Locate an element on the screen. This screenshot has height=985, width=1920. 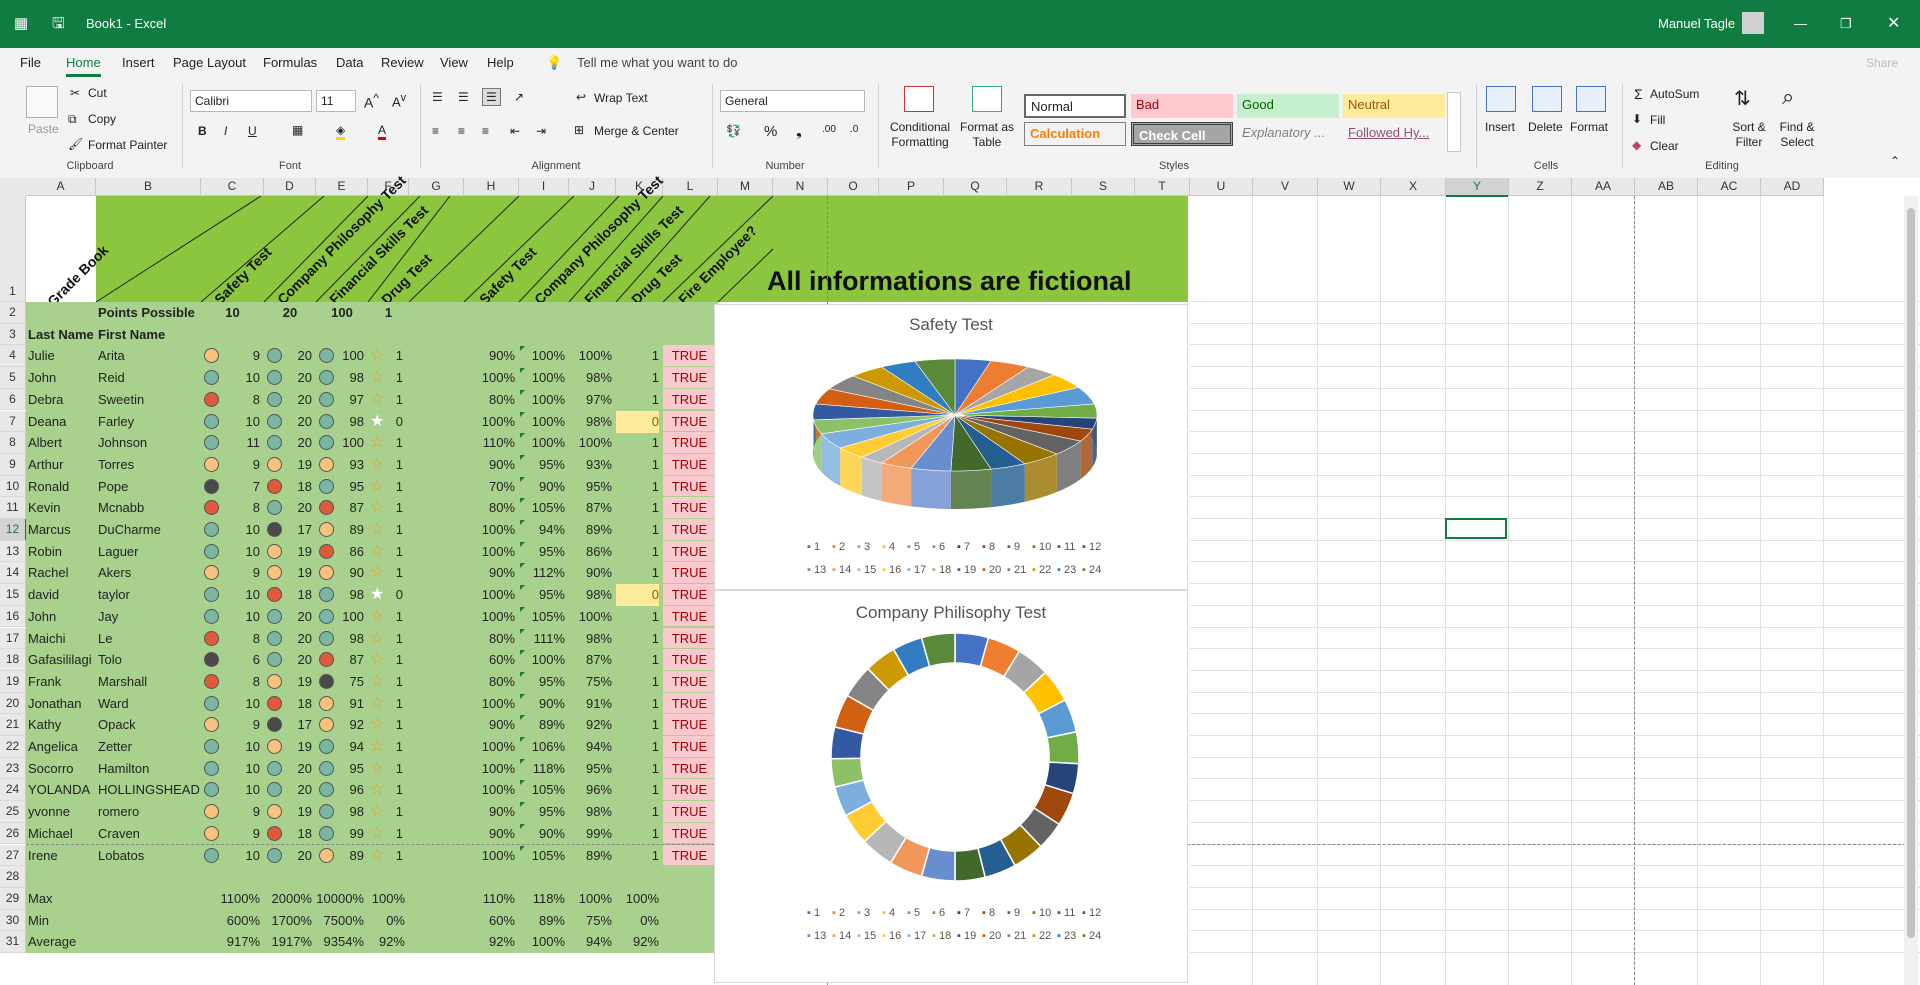
clear-icon: ◆ is located at coordinates (1636, 145).